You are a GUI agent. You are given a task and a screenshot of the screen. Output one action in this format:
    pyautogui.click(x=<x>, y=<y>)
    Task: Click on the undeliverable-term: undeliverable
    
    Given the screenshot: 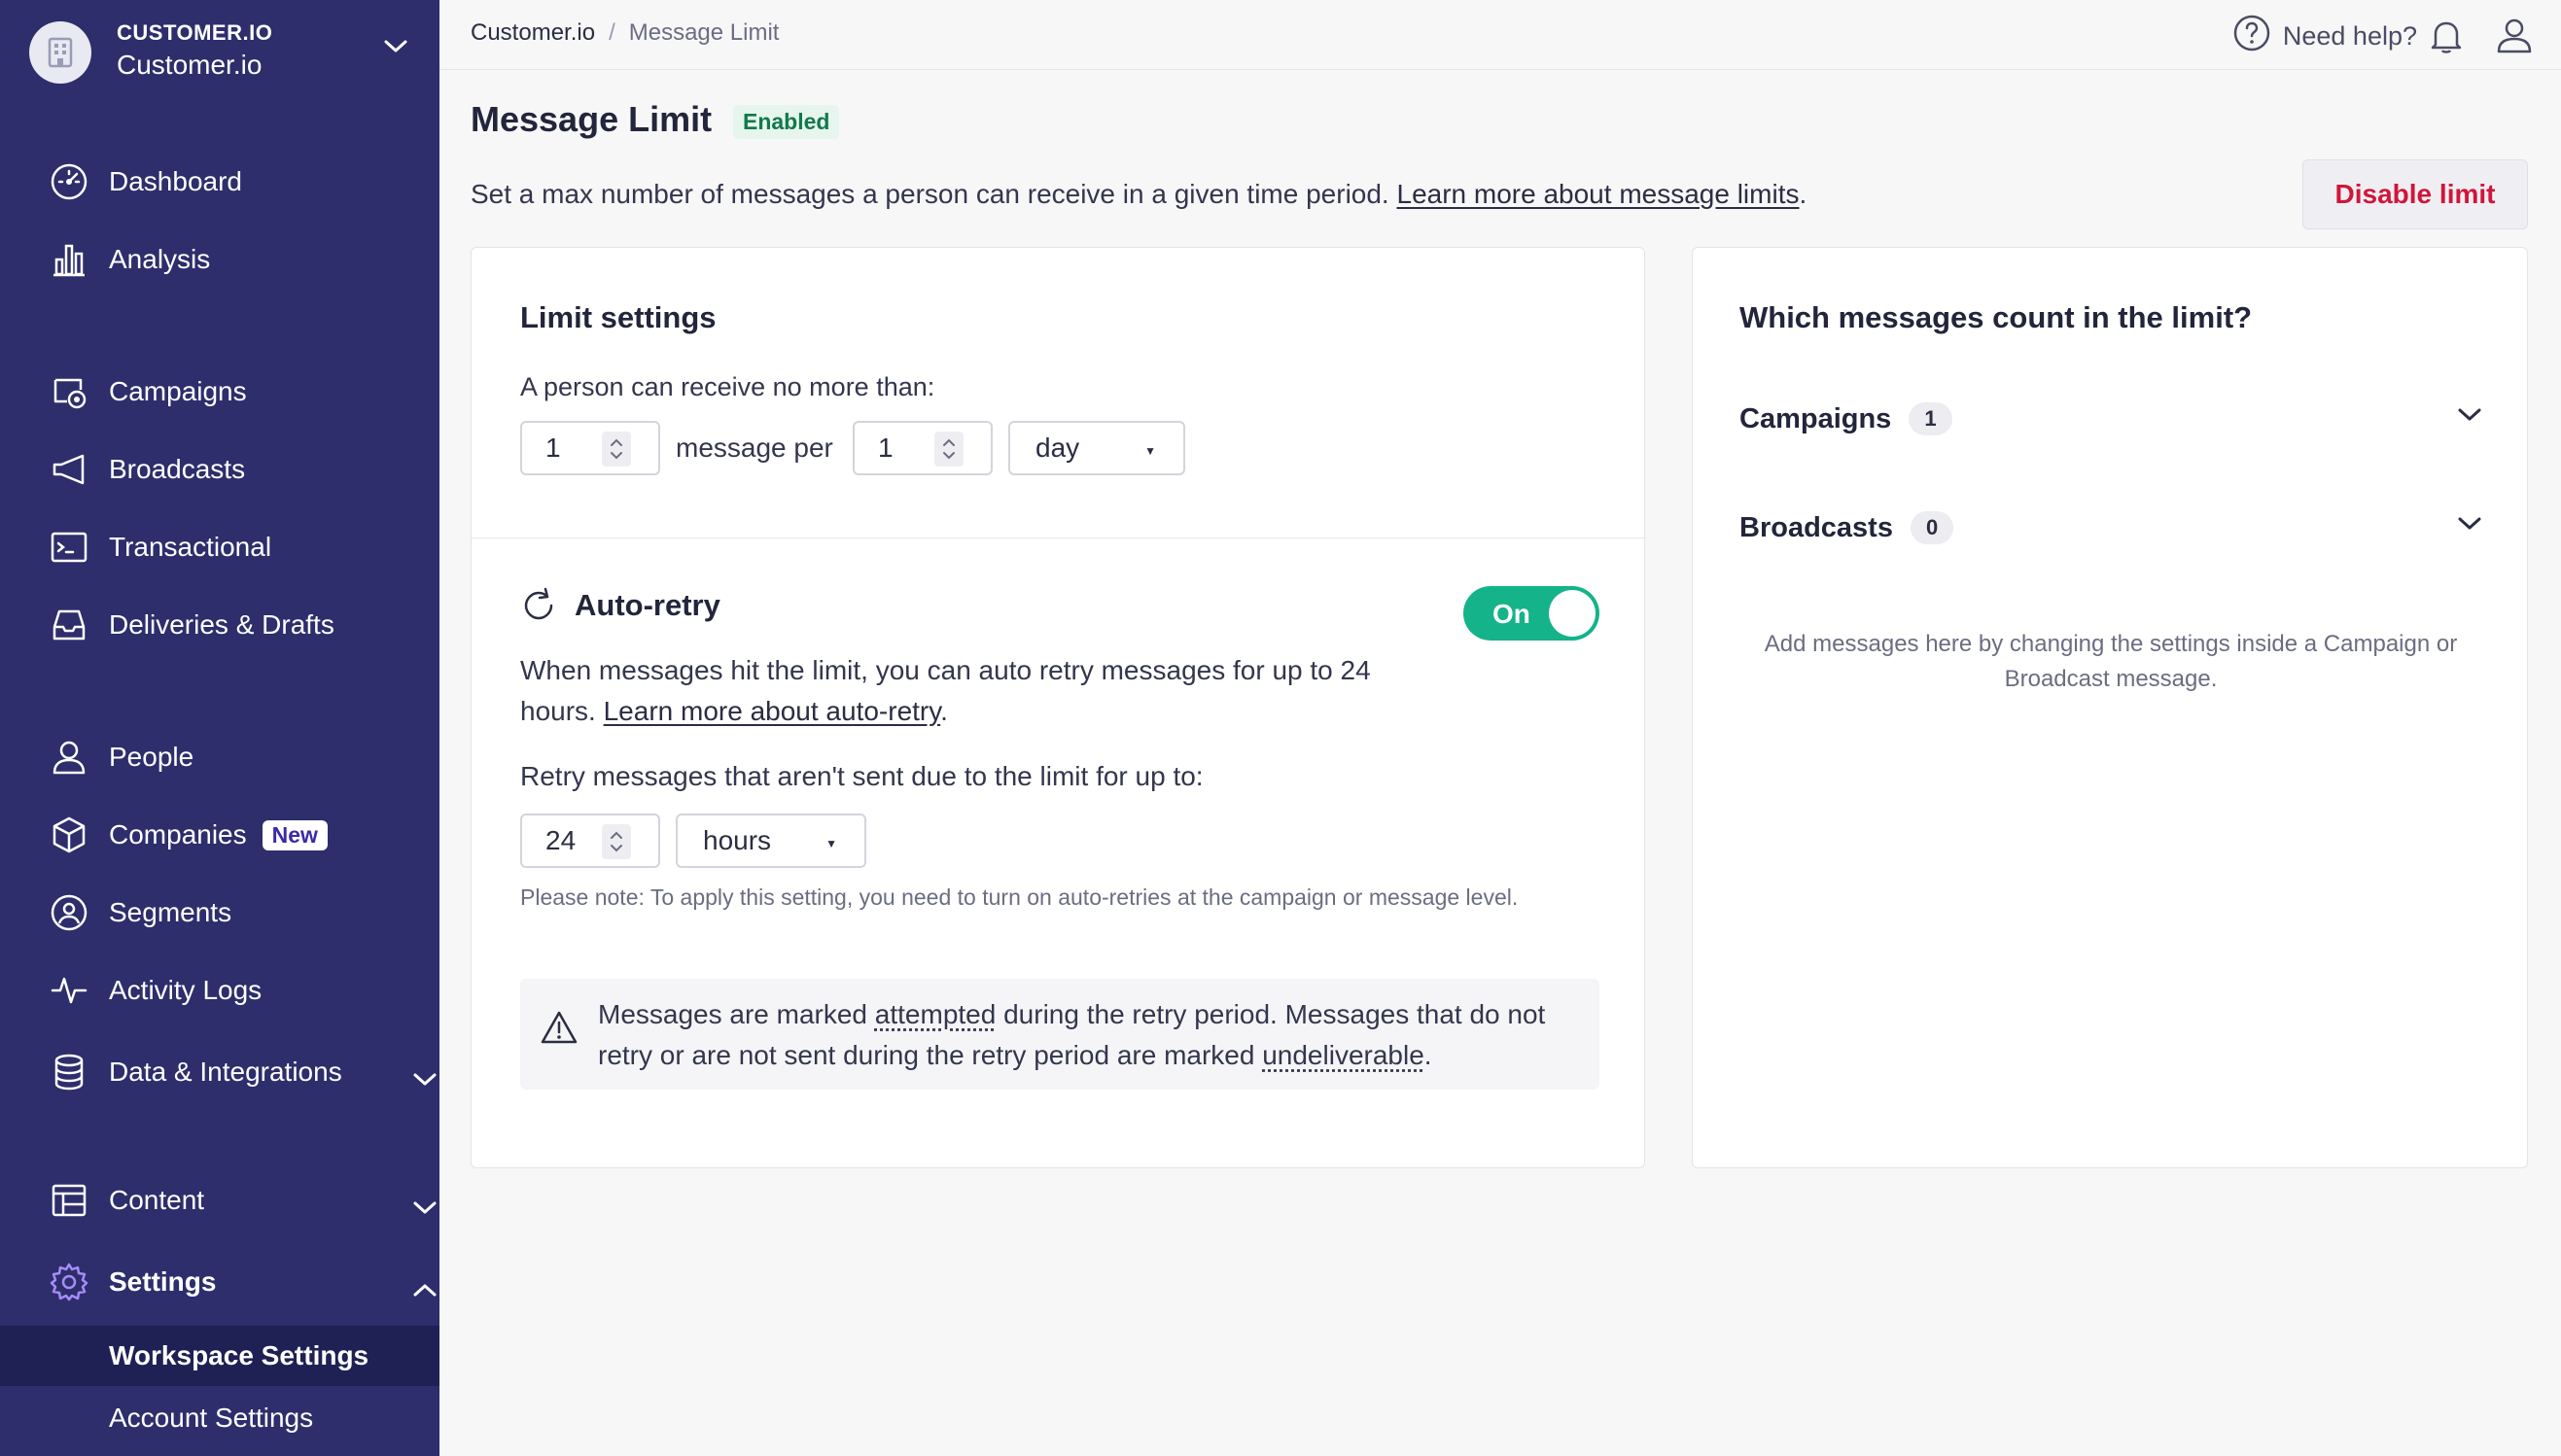 What is the action you would take?
    pyautogui.click(x=1343, y=1055)
    